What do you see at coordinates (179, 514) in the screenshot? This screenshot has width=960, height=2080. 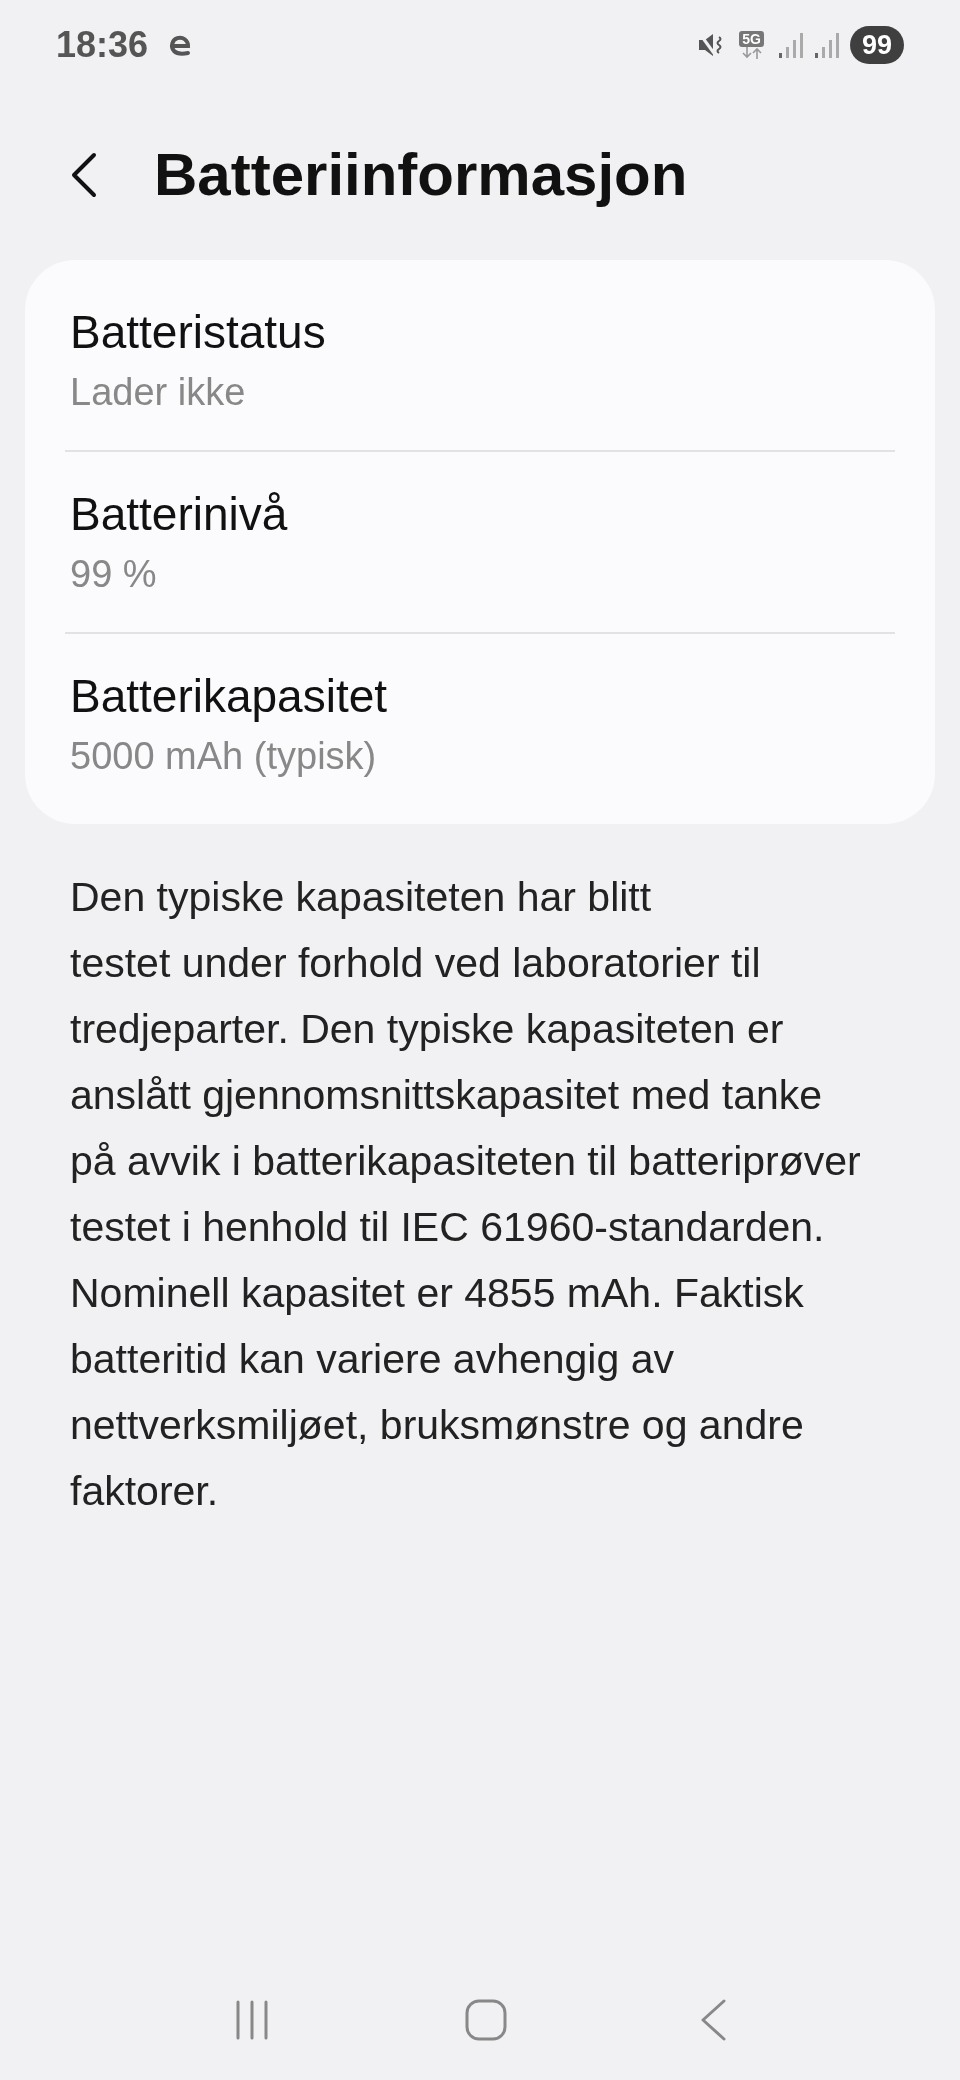 I see `item-title: Batterinivå` at bounding box center [179, 514].